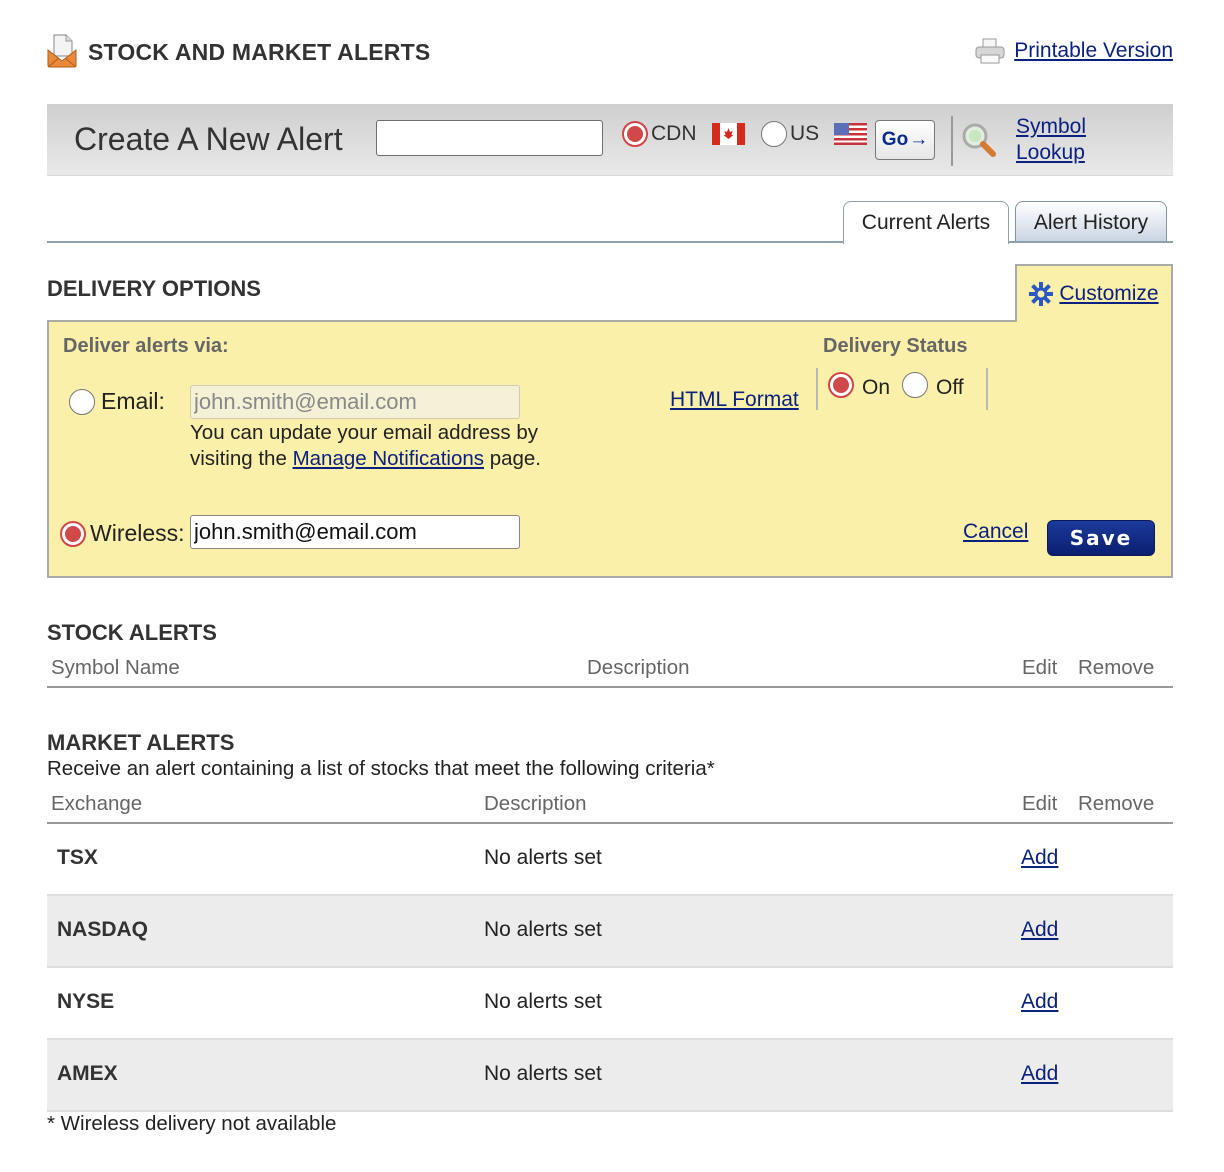 The image size is (1224, 1172). Describe the element at coordinates (896, 385) in the screenshot. I see `delivery-status-options: On Off` at that location.